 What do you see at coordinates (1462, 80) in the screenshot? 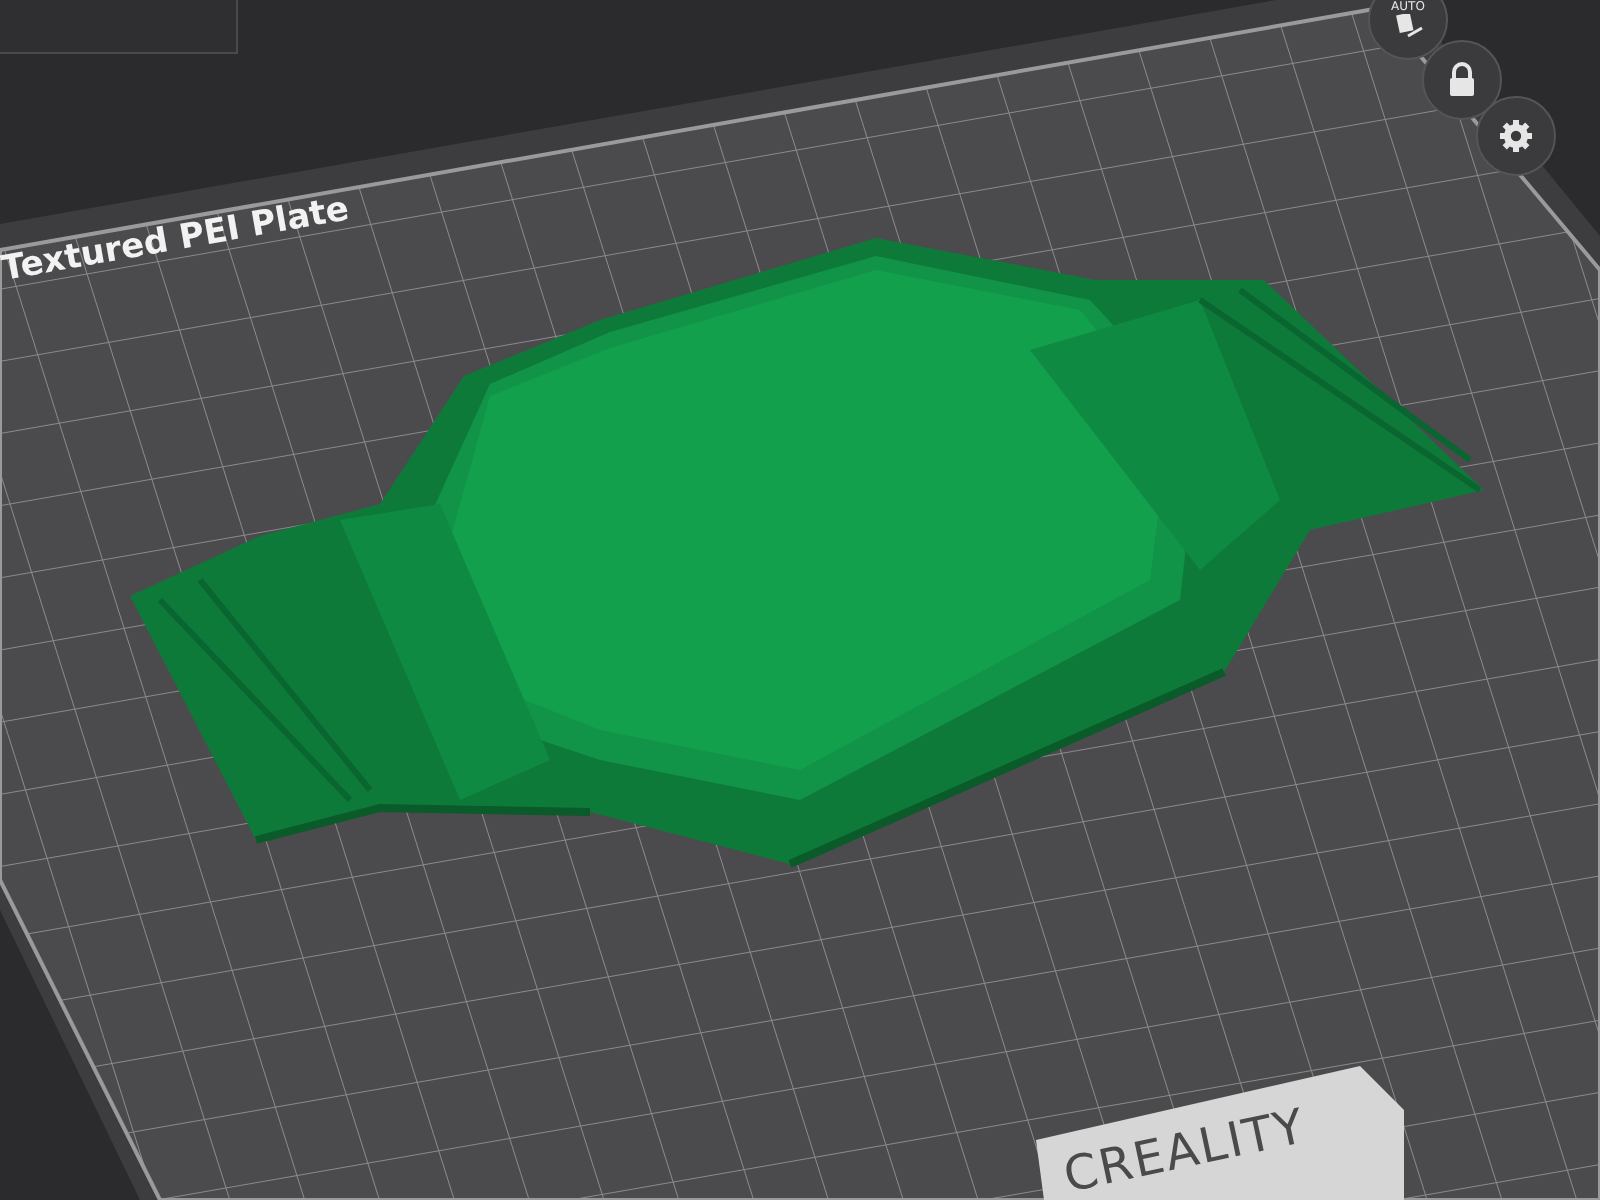
I see `lock-icon` at bounding box center [1462, 80].